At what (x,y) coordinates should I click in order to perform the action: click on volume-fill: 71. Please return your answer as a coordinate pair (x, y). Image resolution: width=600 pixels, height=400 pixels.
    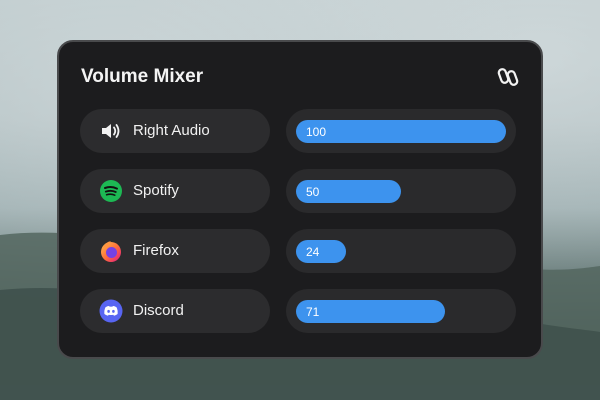
    Looking at the image, I should click on (370, 311).